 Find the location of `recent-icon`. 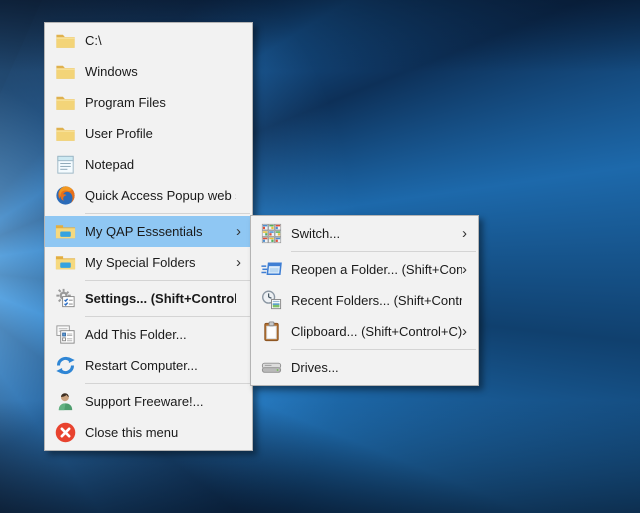

recent-icon is located at coordinates (271, 300).